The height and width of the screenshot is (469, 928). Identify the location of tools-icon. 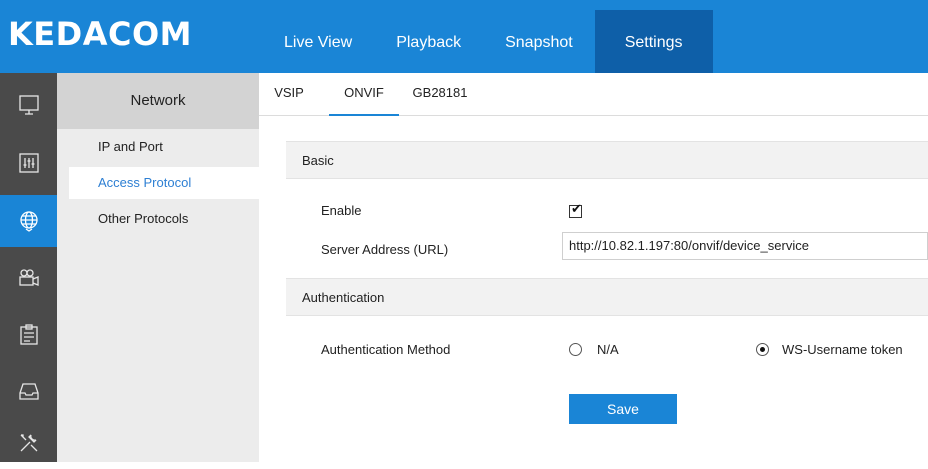
(28, 443).